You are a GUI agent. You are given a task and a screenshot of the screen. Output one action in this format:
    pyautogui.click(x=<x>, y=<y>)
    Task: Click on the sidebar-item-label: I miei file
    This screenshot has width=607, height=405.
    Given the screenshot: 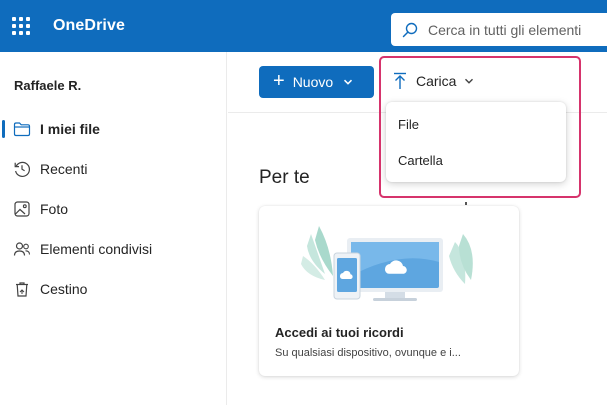 What is the action you would take?
    pyautogui.click(x=70, y=129)
    